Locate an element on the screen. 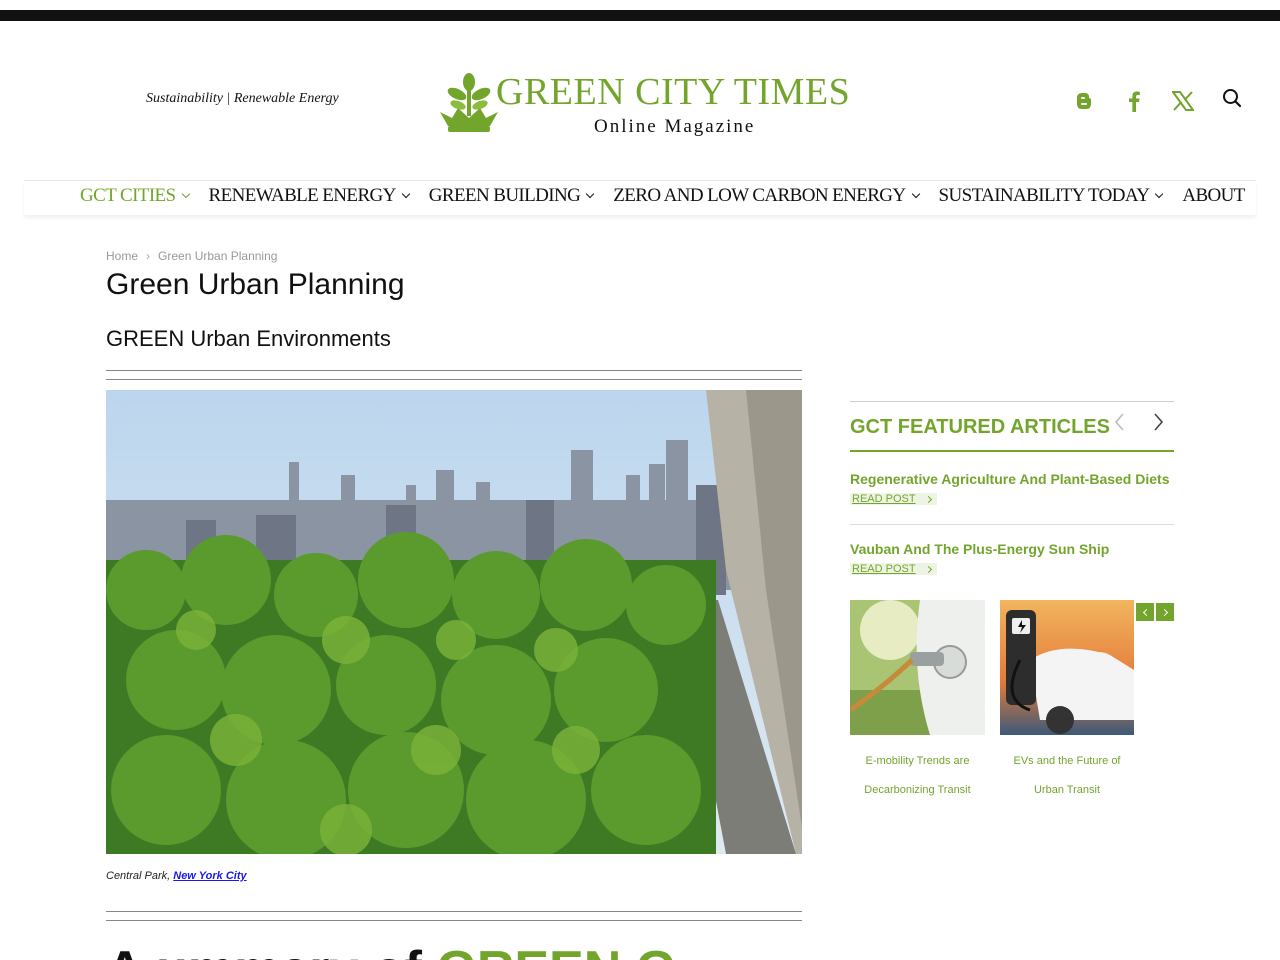 The image size is (1280, 960). featured-title-rule is located at coordinates (1012, 451).